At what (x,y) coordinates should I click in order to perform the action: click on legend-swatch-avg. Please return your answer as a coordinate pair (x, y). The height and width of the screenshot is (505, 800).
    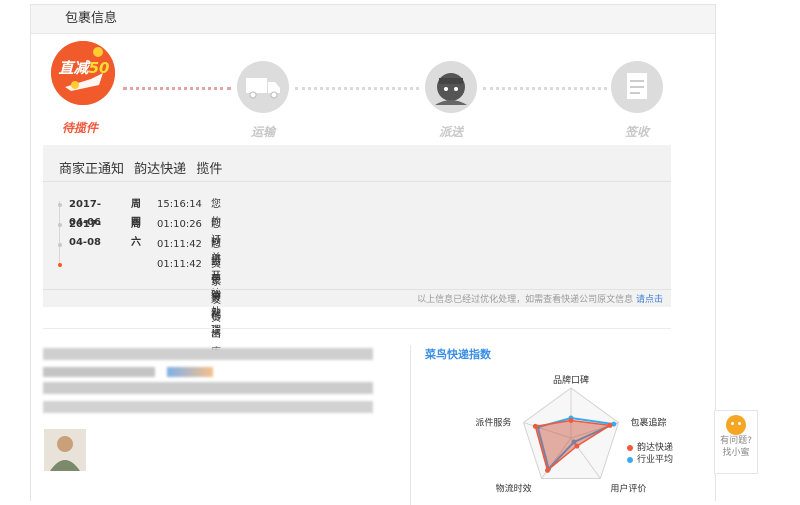
    Looking at the image, I should click on (630, 460).